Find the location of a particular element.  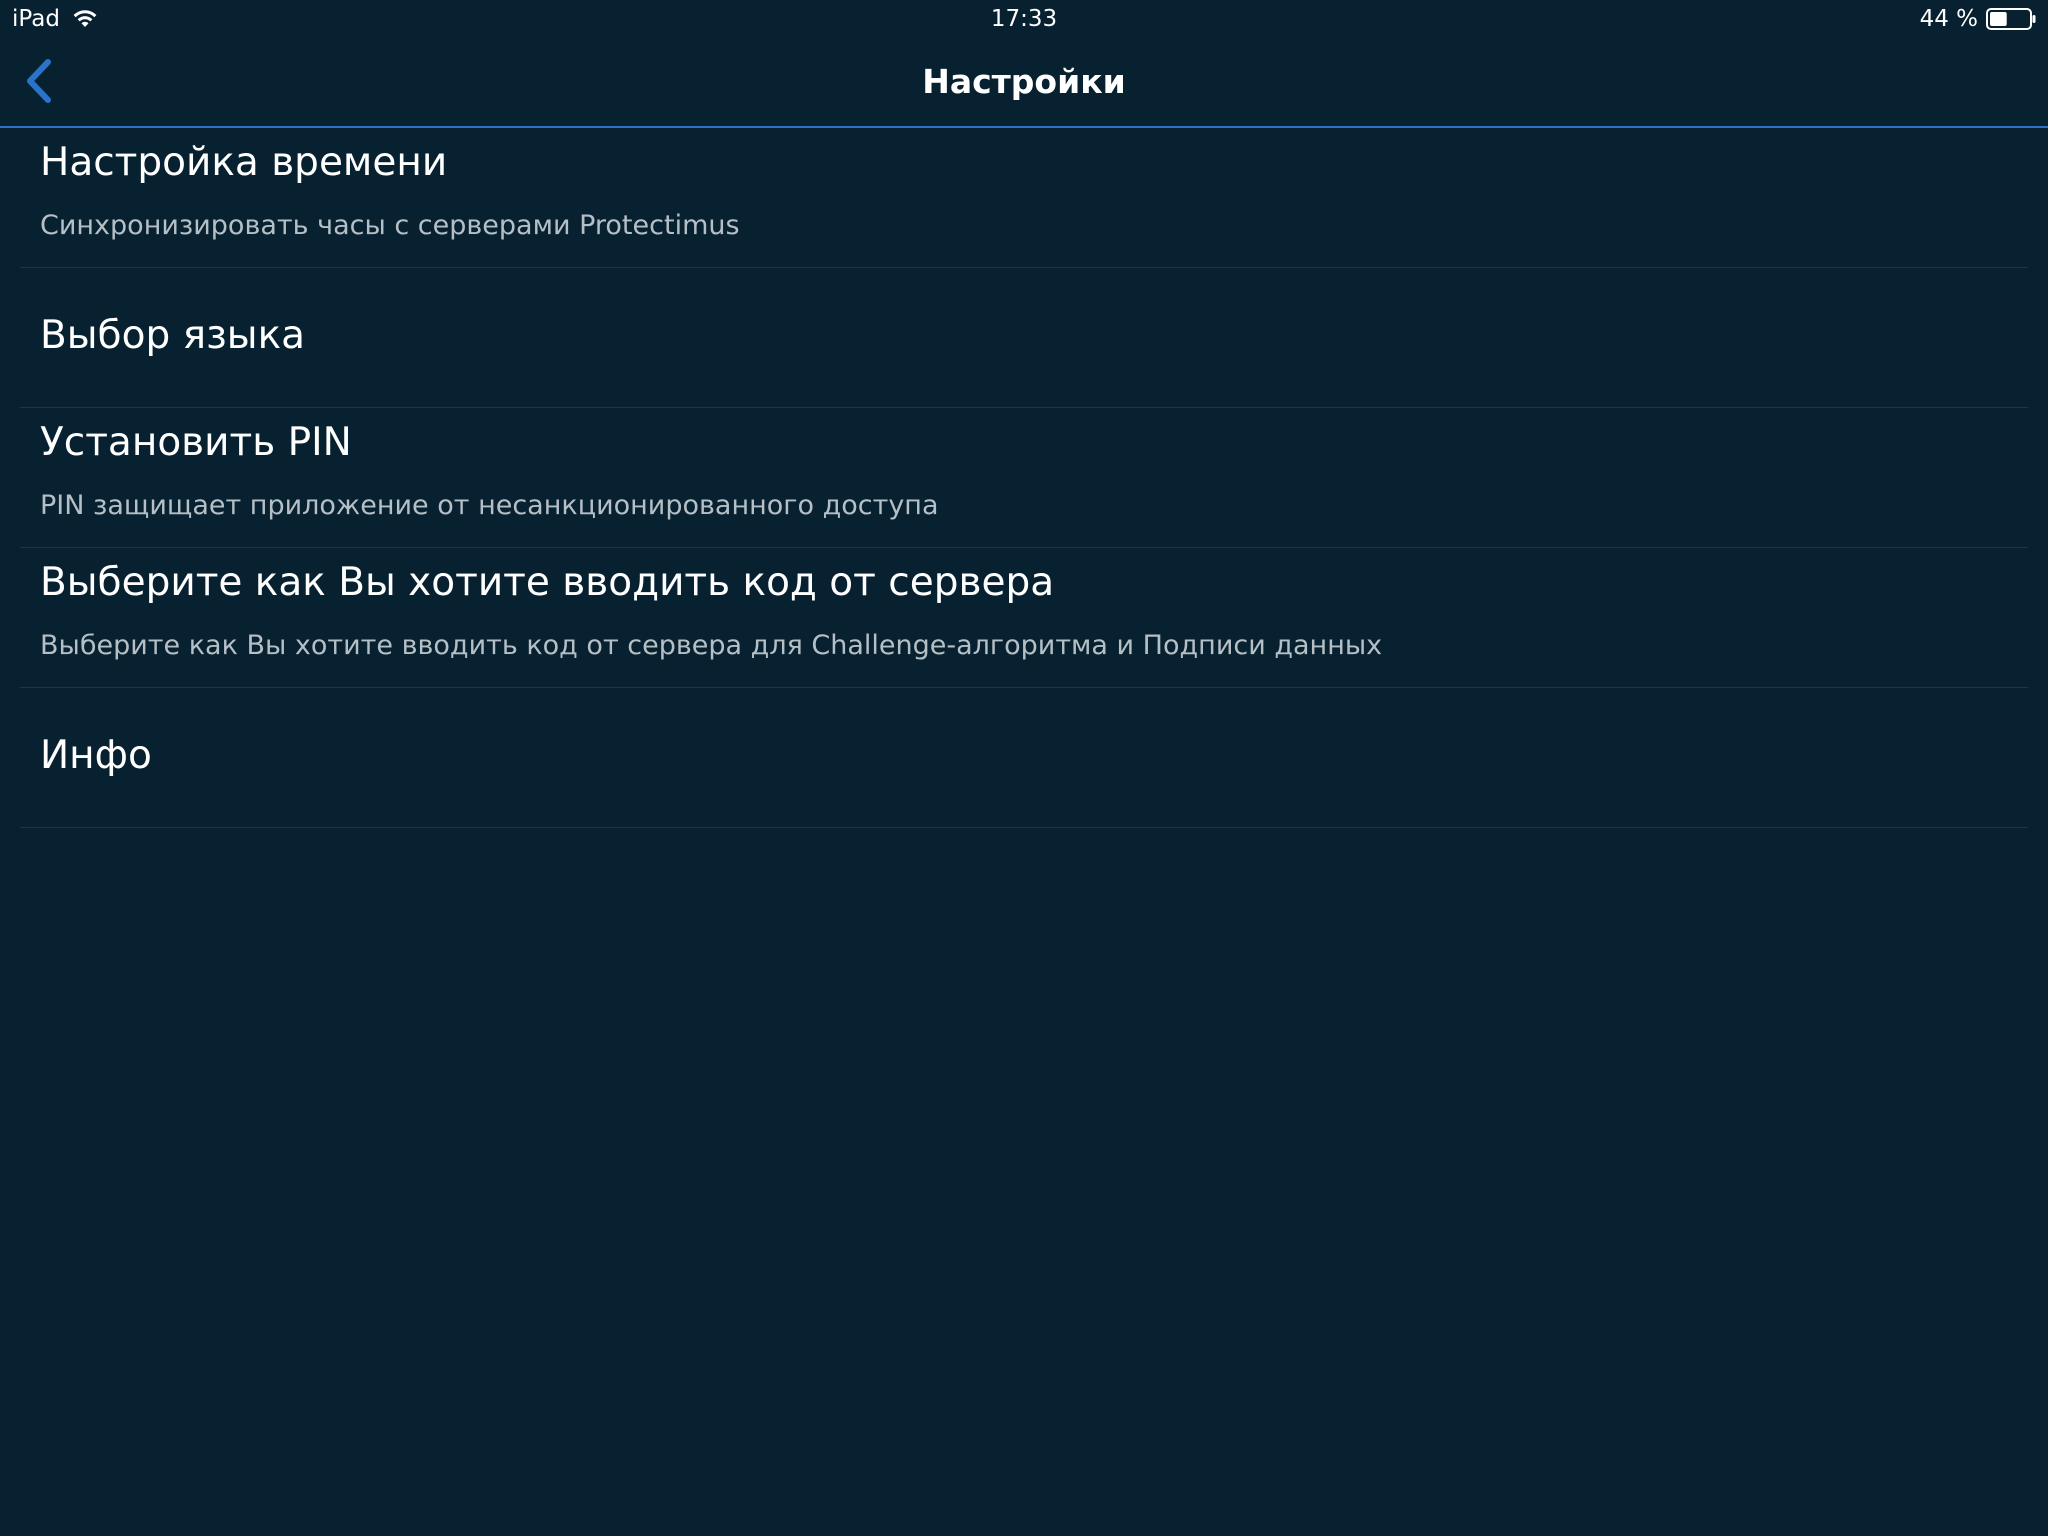

settings-item-title: Инфо is located at coordinates (96, 755).